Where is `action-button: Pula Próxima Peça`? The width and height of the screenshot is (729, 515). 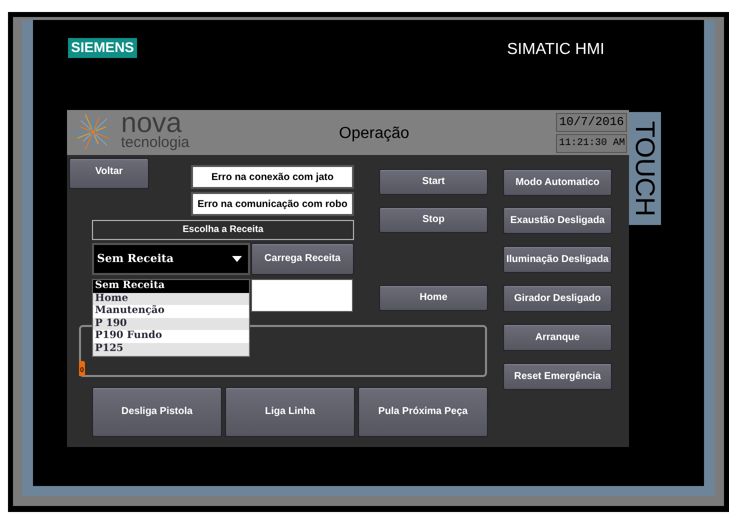 action-button: Pula Próxima Peça is located at coordinates (423, 412).